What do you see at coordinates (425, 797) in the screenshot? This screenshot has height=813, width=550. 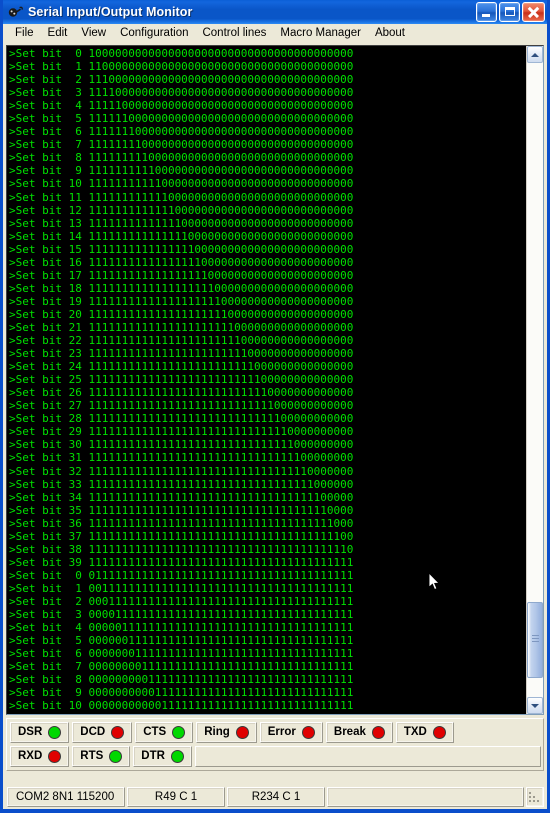 I see `status-spare` at bounding box center [425, 797].